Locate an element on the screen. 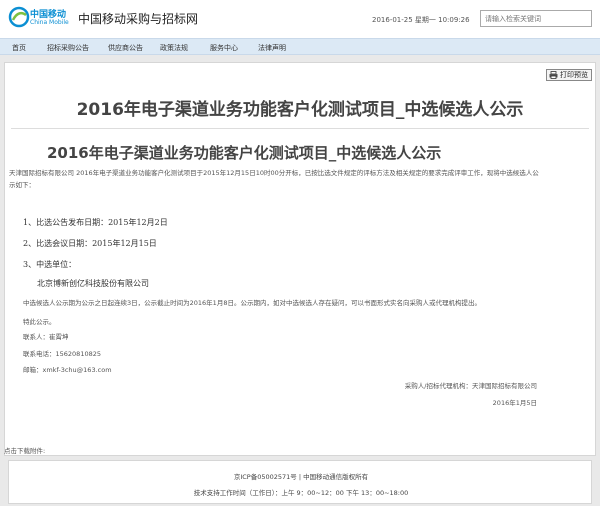  main-nav: 首页 招标采购公告 供应商公告 政策法规 服务中心 法律声明 is located at coordinates (300, 46).